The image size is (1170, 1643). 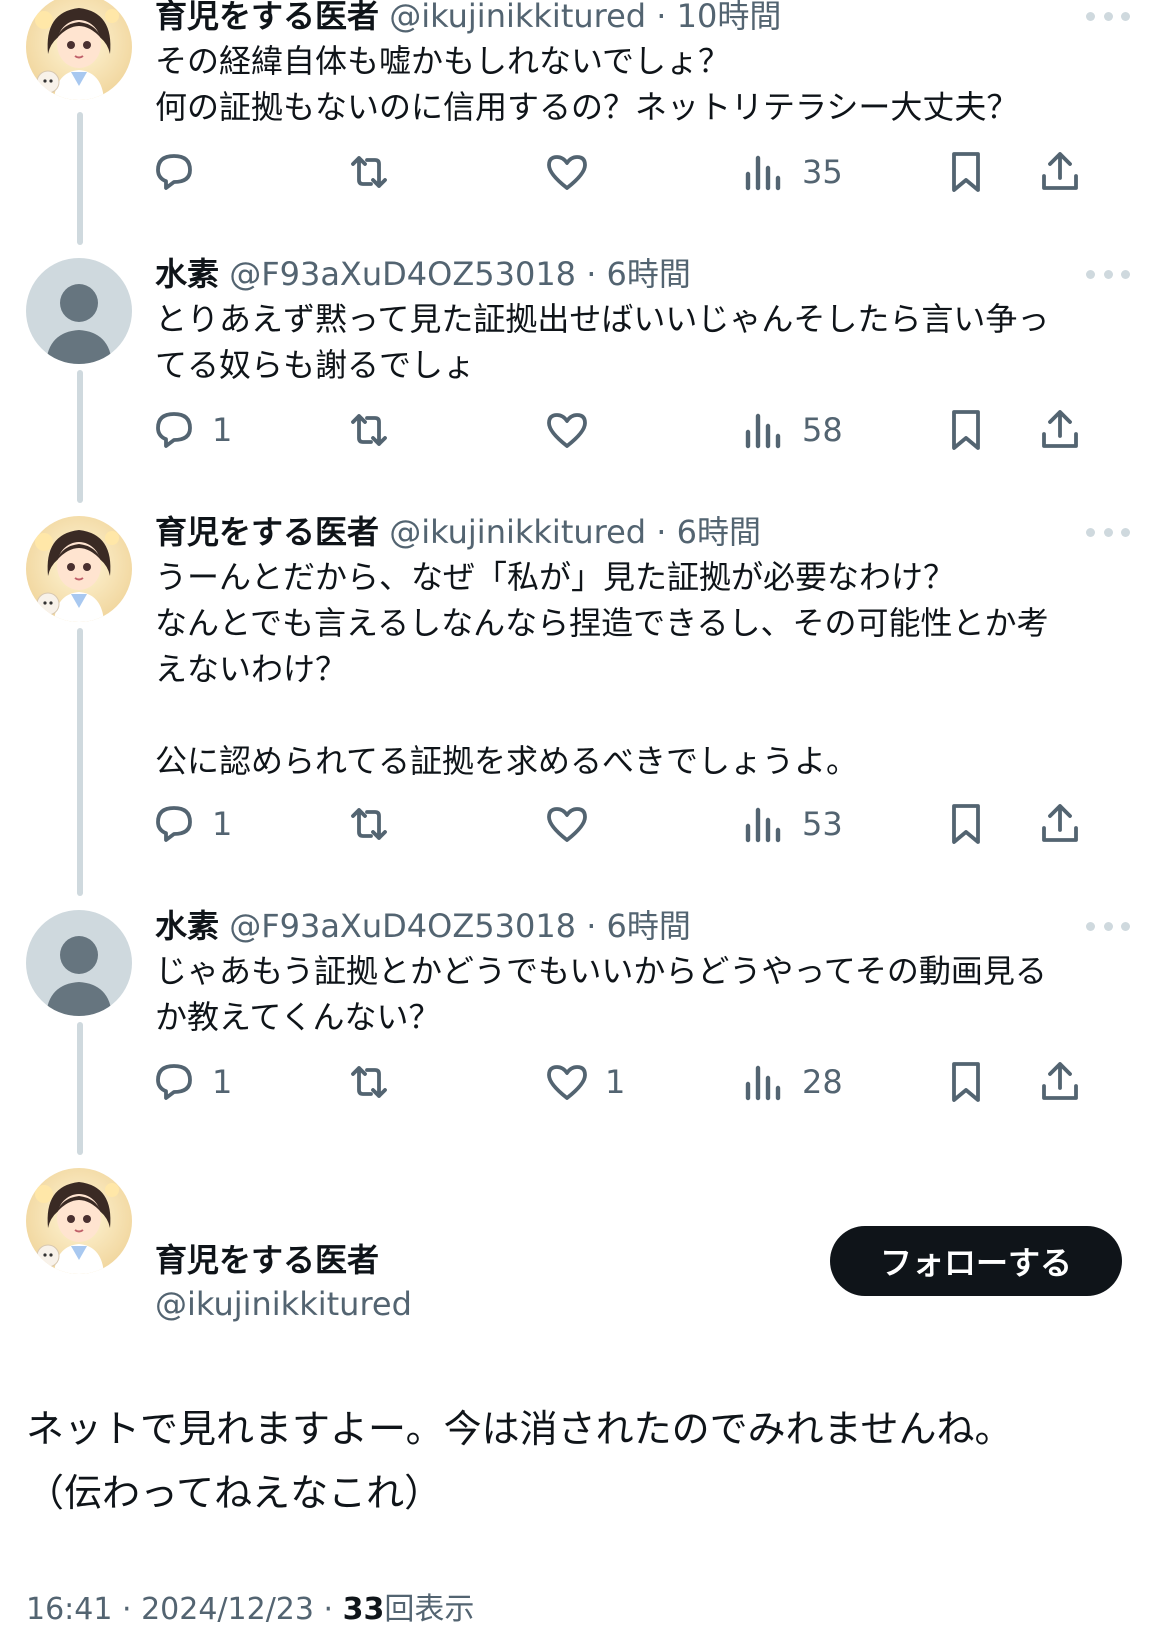 I want to click on main-post-line: ネットで見れますよー。今は消されたのでみれませんね。, so click(x=519, y=1429).